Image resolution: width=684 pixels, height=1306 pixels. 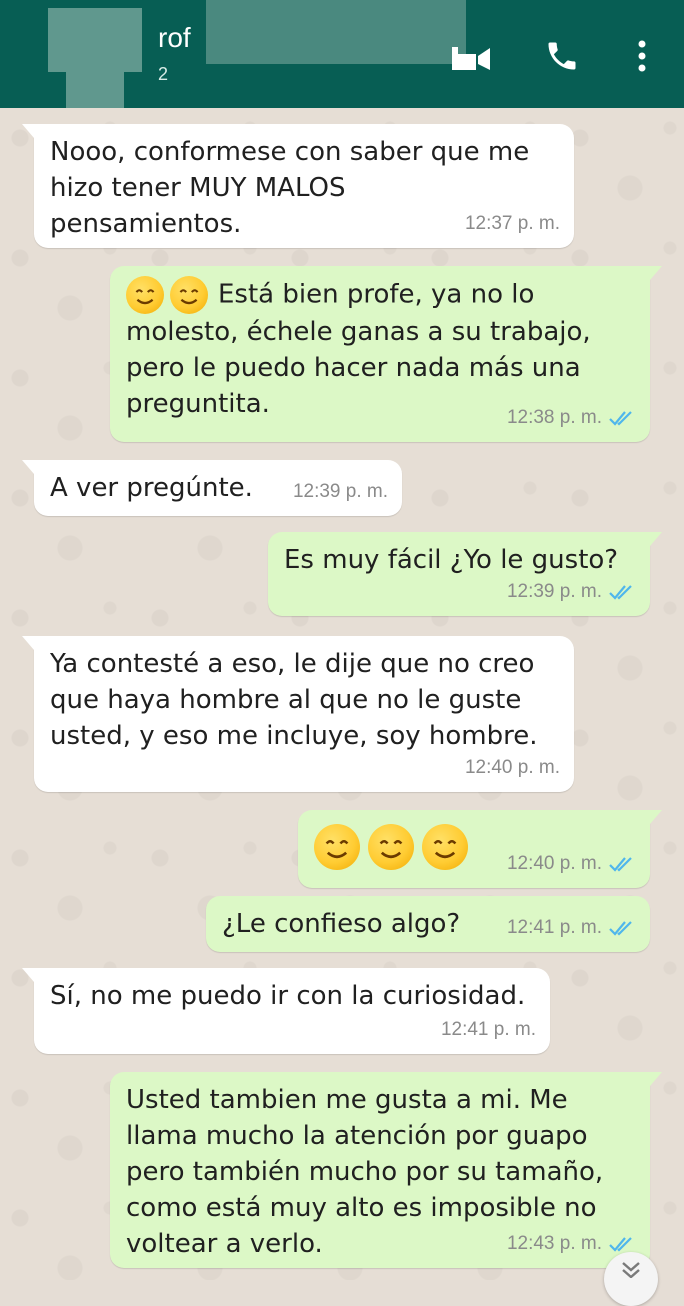 I want to click on message-bubble-outgoing: Es muy fácil ¿Yo le gusto? 12:39 p. m., so click(x=465, y=574).